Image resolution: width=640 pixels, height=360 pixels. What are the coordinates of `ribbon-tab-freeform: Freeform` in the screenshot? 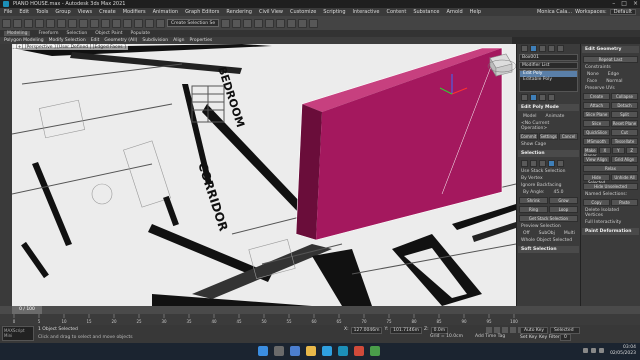 It's located at (48, 33).